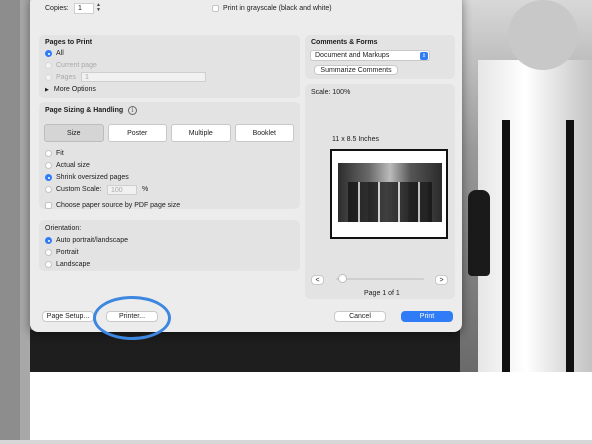  What do you see at coordinates (355, 139) in the screenshot?
I see `preview-paper-size: 11 x 8.5 Inches` at bounding box center [355, 139].